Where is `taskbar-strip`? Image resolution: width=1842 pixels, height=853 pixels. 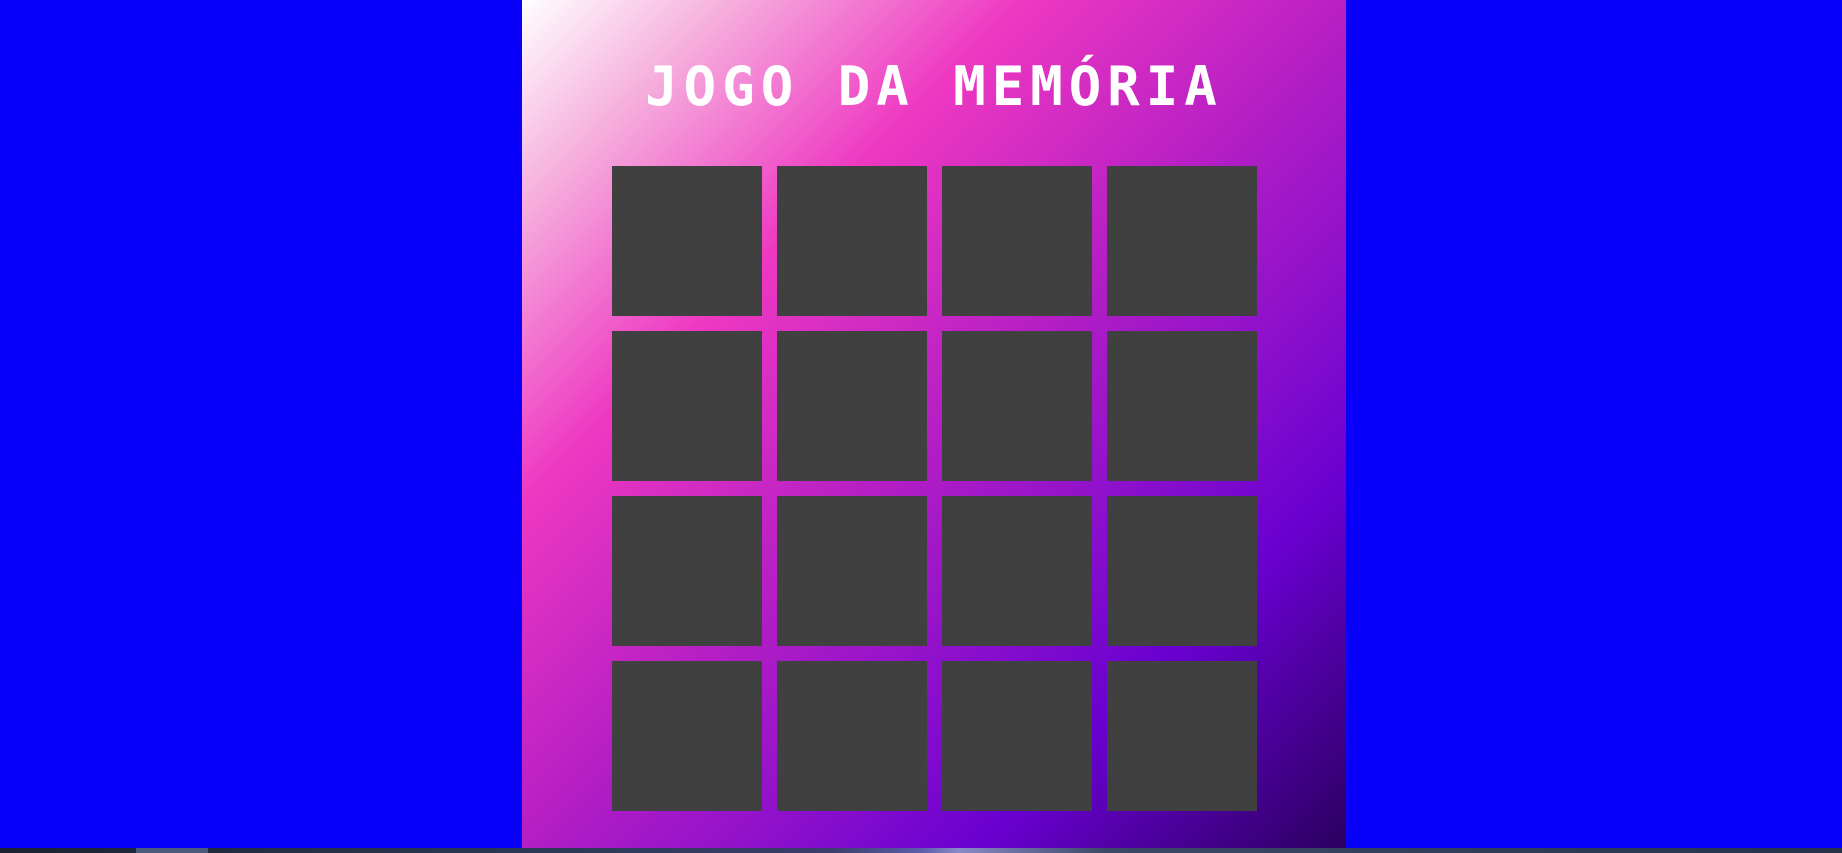
taskbar-strip is located at coordinates (921, 850).